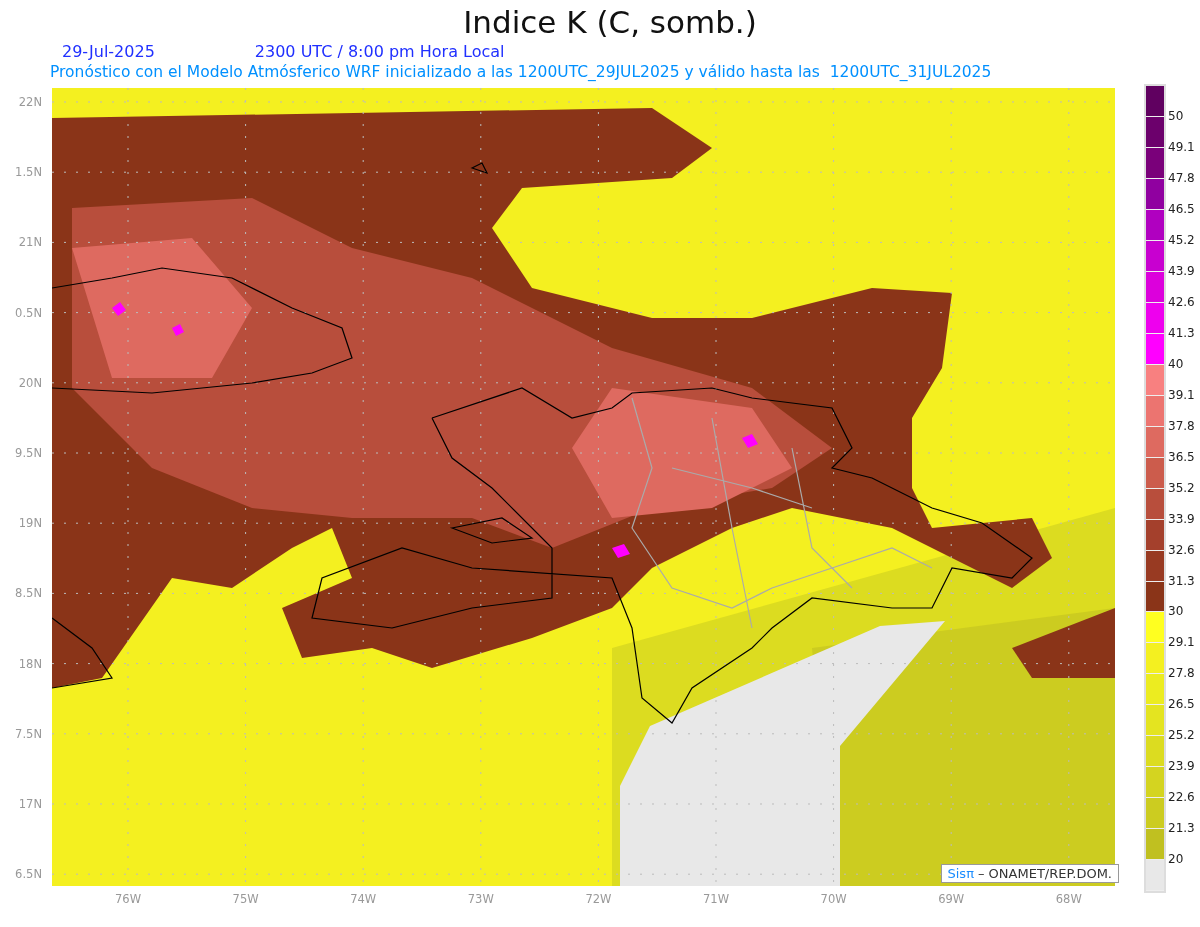 The height and width of the screenshot is (927, 1200). I want to click on latitude-label: 8.5N, so click(28, 593).